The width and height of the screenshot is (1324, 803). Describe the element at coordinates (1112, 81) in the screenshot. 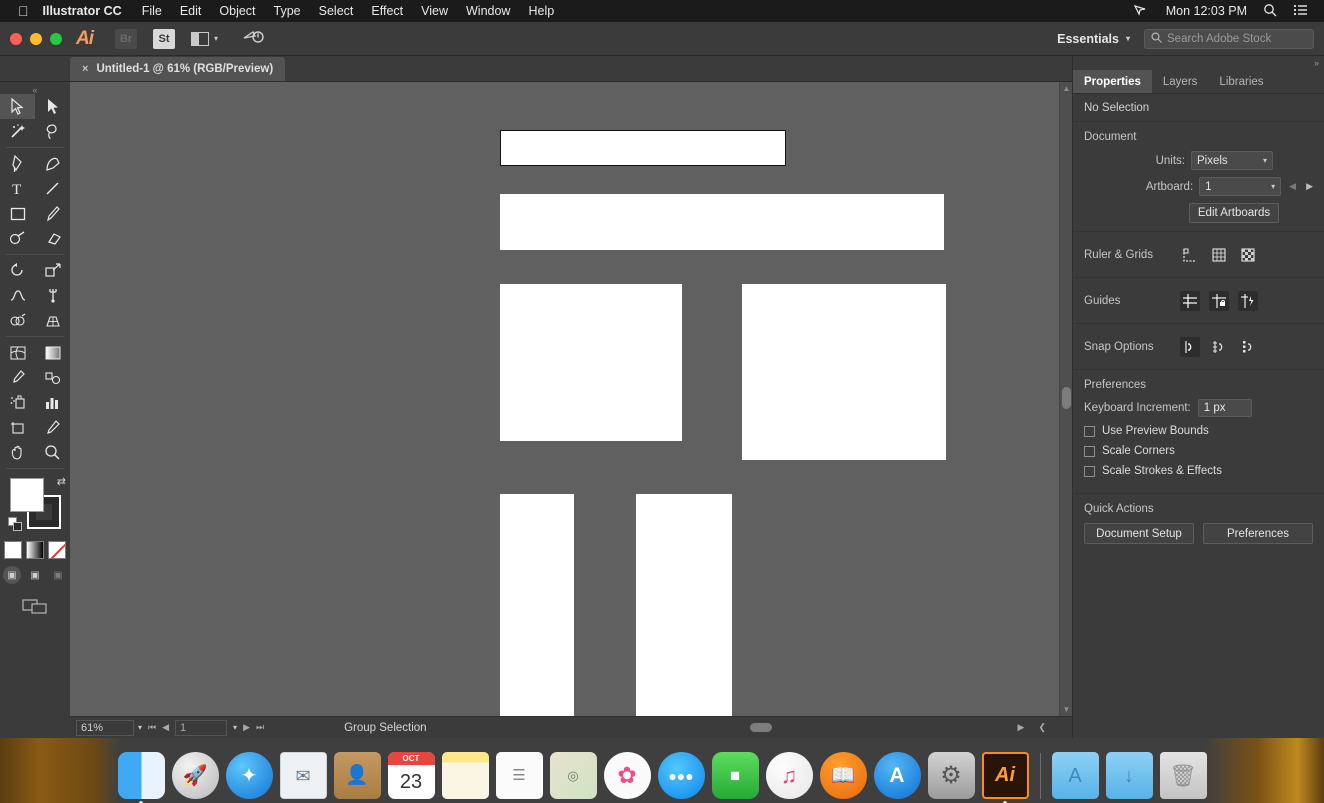

I see `tab-properties: Properties` at that location.